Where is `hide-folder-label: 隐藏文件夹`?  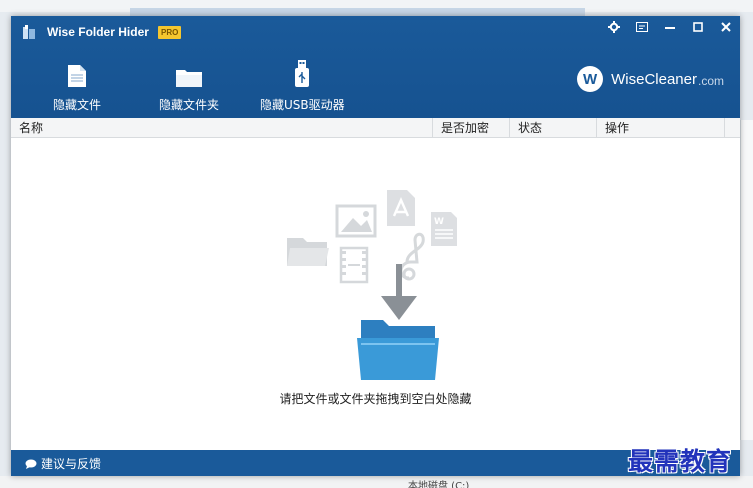 hide-folder-label: 隐藏文件夹 is located at coordinates (189, 105).